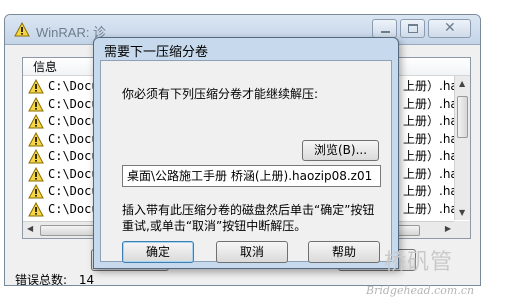 This screenshot has height=304, width=509. What do you see at coordinates (420, 290) in the screenshot?
I see `watermark-url: Bridgehead.com.cn` at bounding box center [420, 290].